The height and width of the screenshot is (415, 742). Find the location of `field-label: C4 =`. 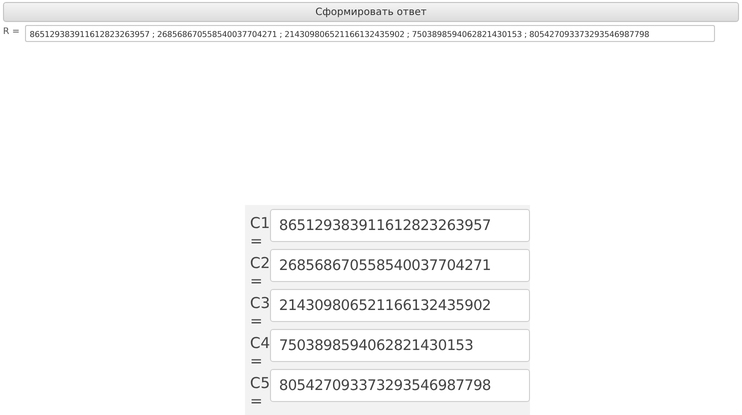

field-label: C4 = is located at coordinates (259, 351).